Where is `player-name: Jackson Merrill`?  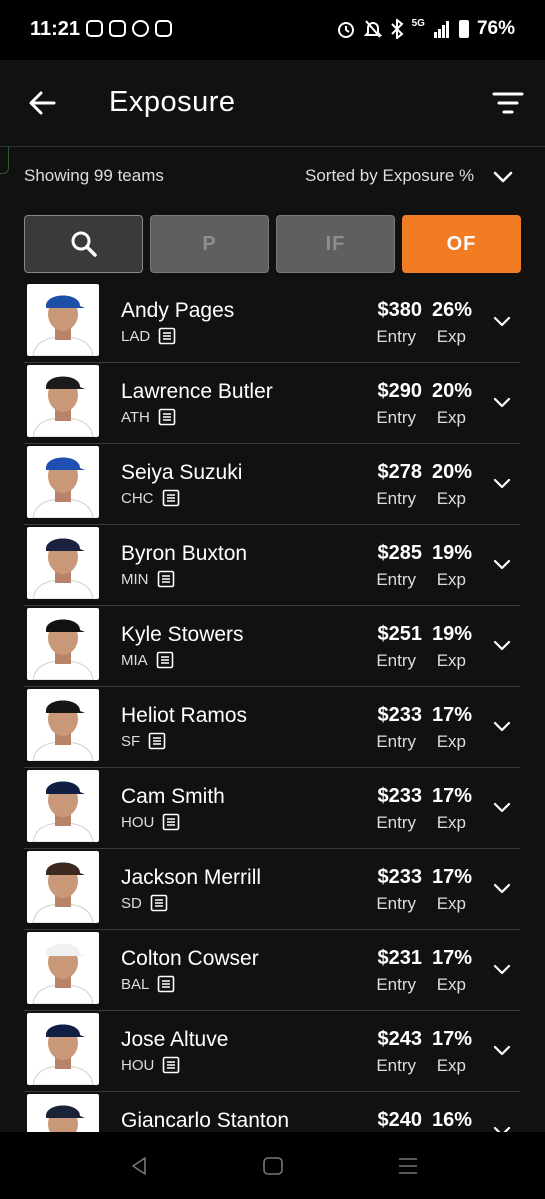
player-name: Jackson Merrill is located at coordinates (191, 878).